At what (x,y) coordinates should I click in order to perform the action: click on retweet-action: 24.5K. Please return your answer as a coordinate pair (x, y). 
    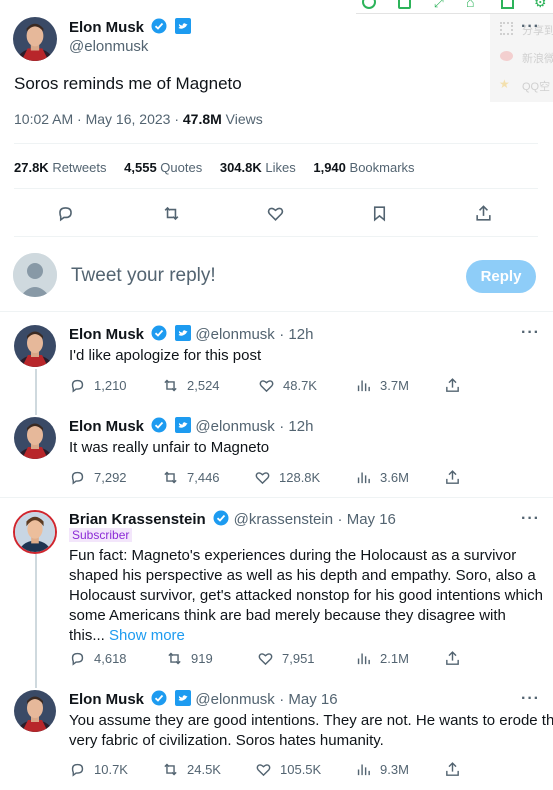
    Looking at the image, I should click on (191, 769).